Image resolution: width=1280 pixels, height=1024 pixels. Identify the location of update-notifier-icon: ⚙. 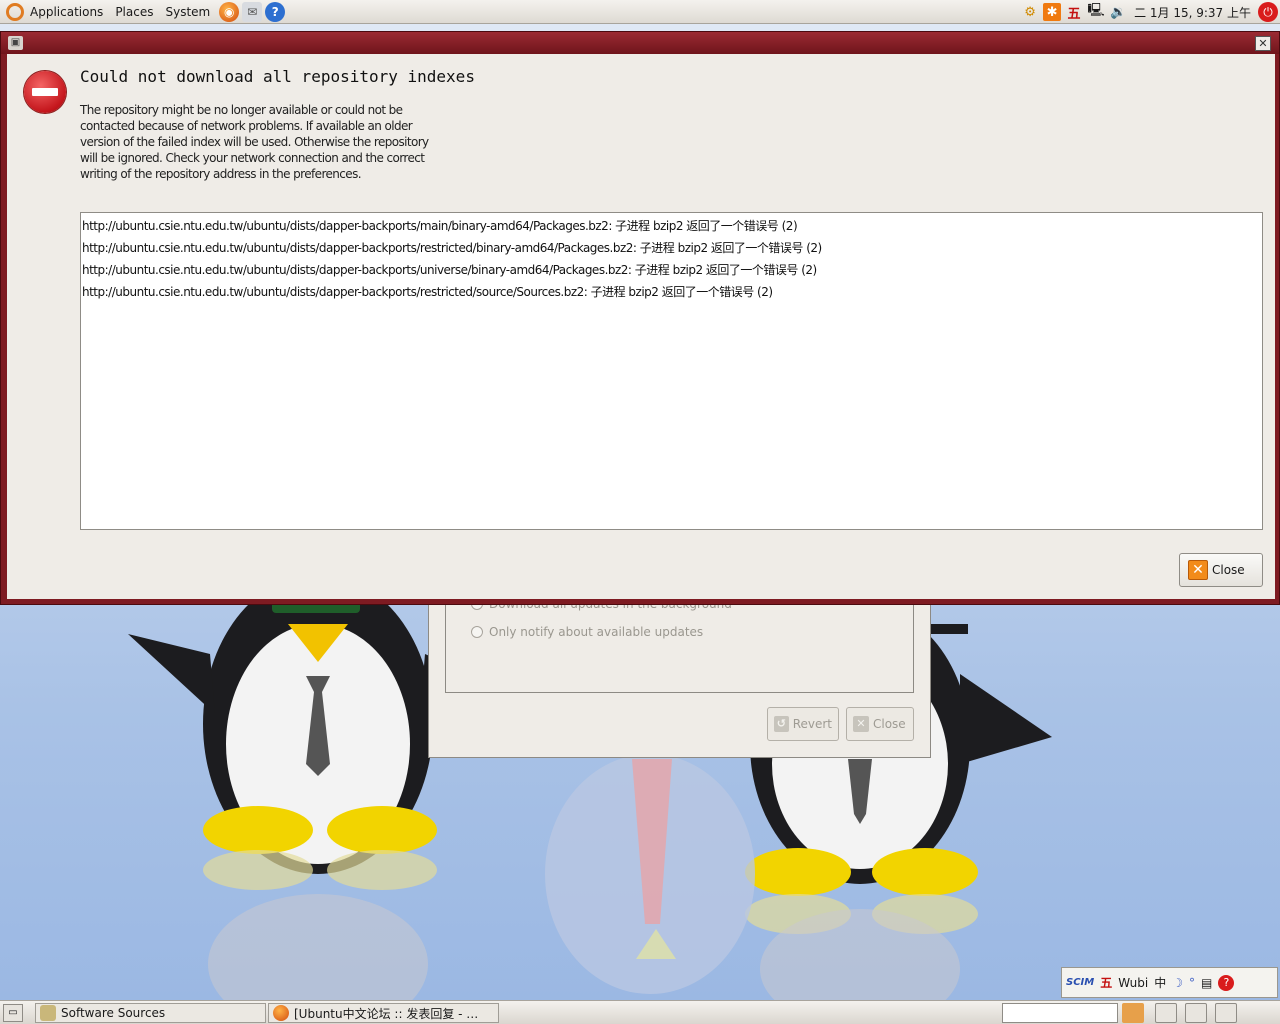
(1030, 12).